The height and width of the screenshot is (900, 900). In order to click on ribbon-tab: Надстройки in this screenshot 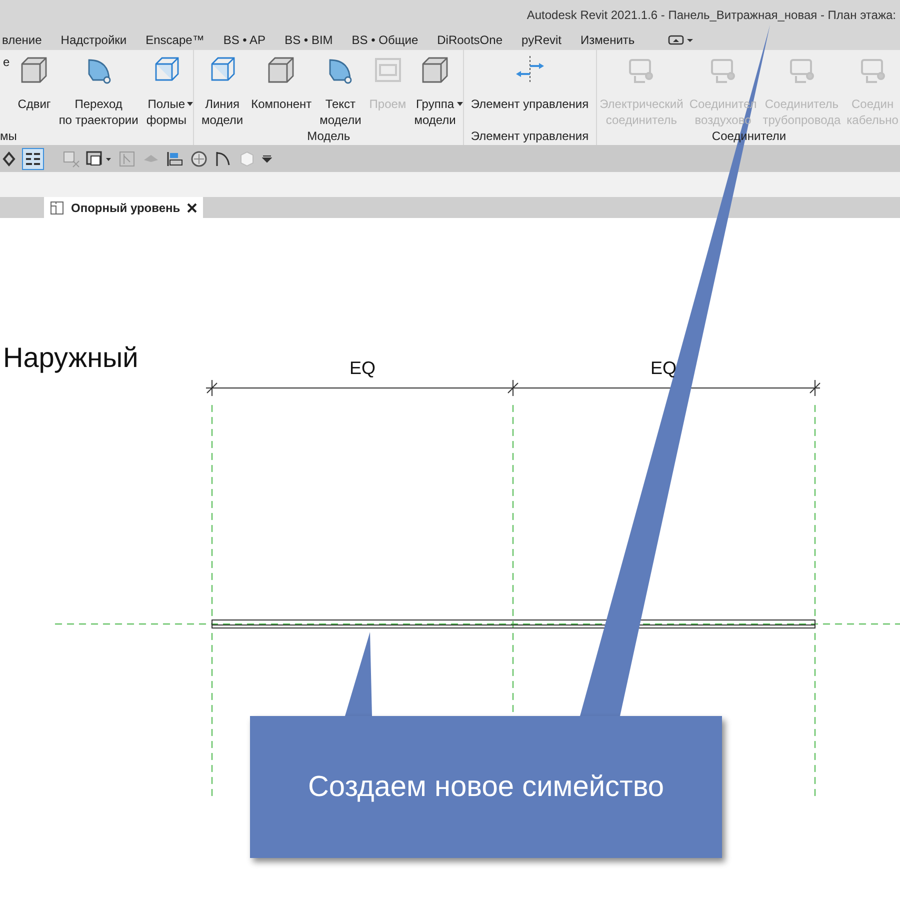, I will do `click(93, 40)`.